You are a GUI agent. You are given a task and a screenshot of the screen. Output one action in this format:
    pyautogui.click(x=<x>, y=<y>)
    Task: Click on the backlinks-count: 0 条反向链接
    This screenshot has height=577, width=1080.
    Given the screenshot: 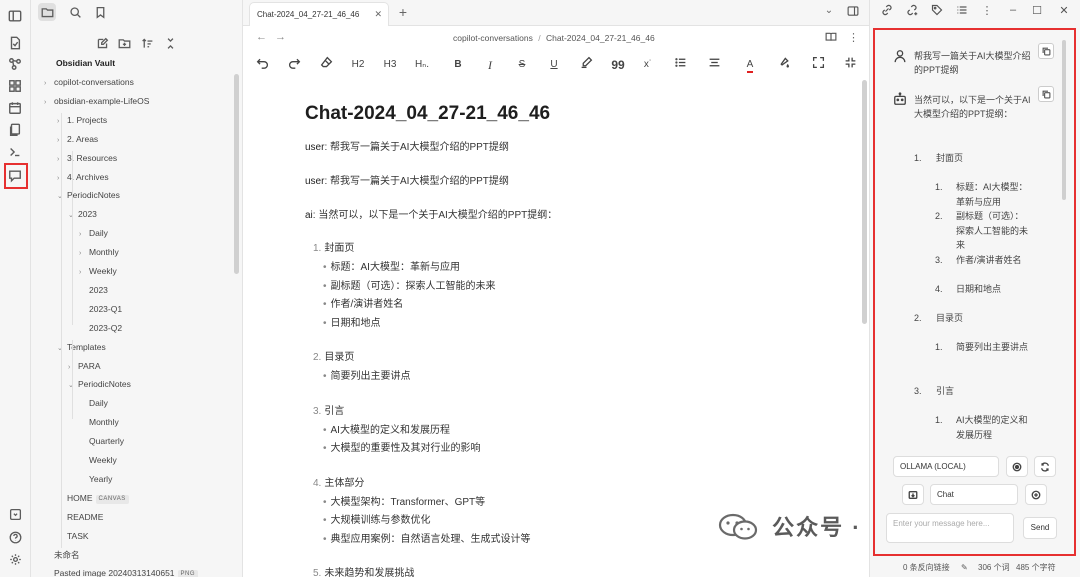 What is the action you would take?
    pyautogui.click(x=926, y=568)
    